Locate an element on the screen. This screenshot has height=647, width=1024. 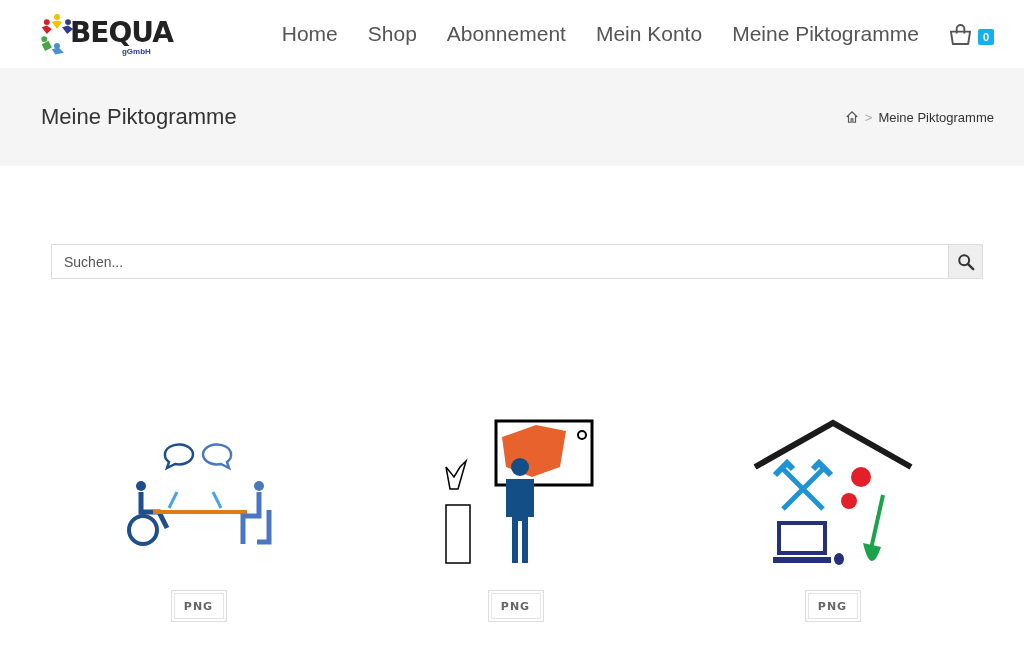
home-icon is located at coordinates (851, 117).